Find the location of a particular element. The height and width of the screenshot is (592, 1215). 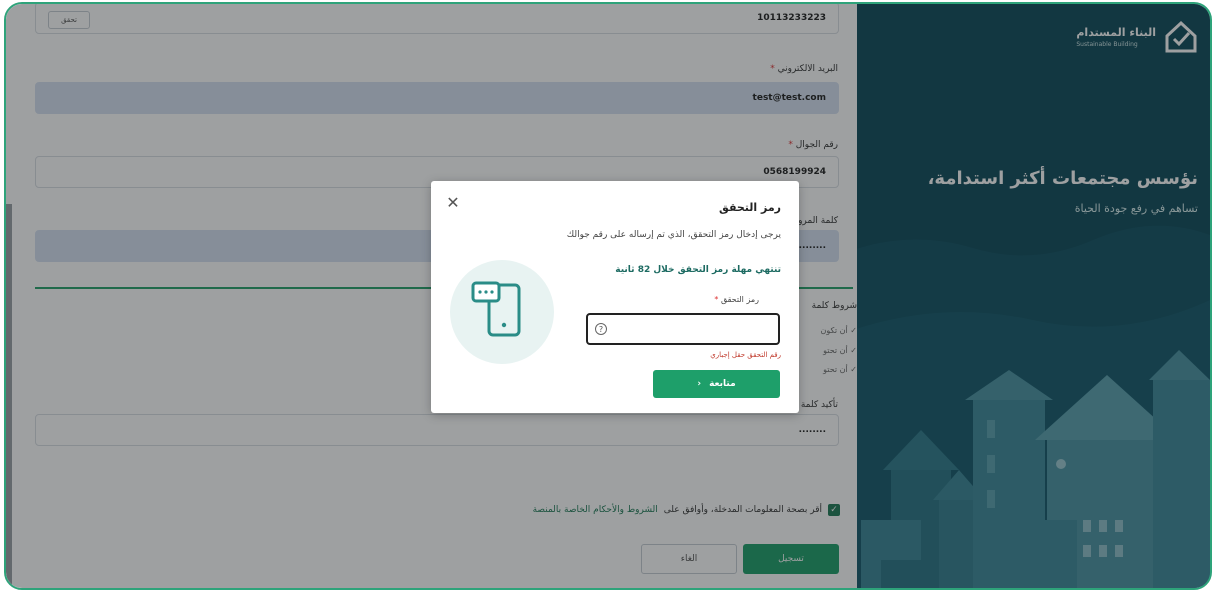

modal-title: رمز التحقق is located at coordinates (750, 207).